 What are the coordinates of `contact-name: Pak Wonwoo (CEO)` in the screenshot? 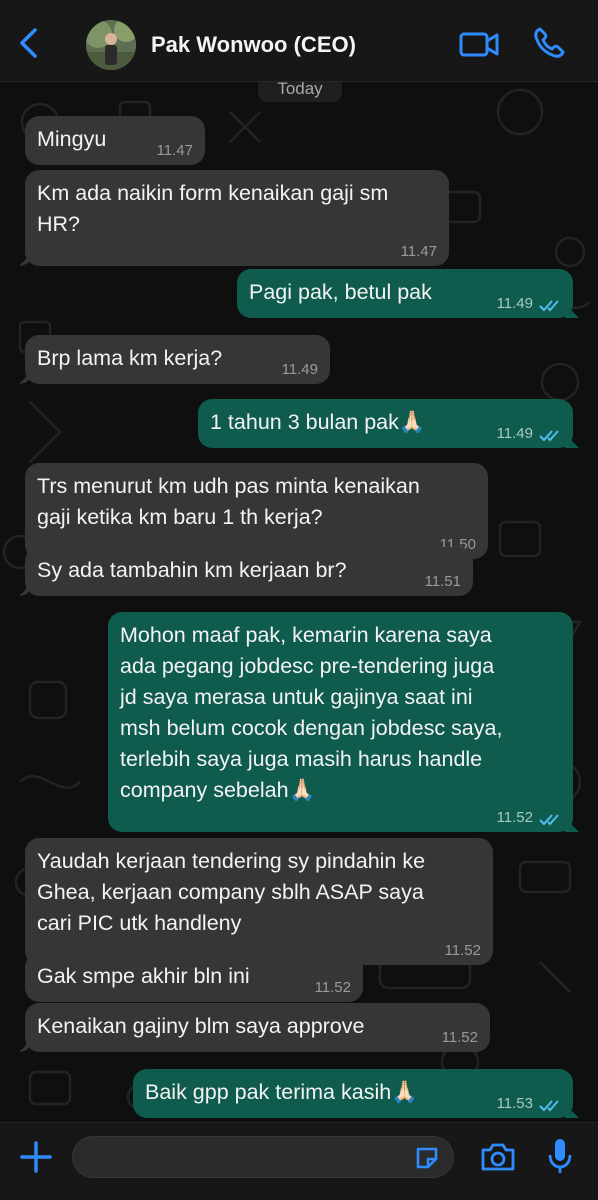 It's located at (253, 45).